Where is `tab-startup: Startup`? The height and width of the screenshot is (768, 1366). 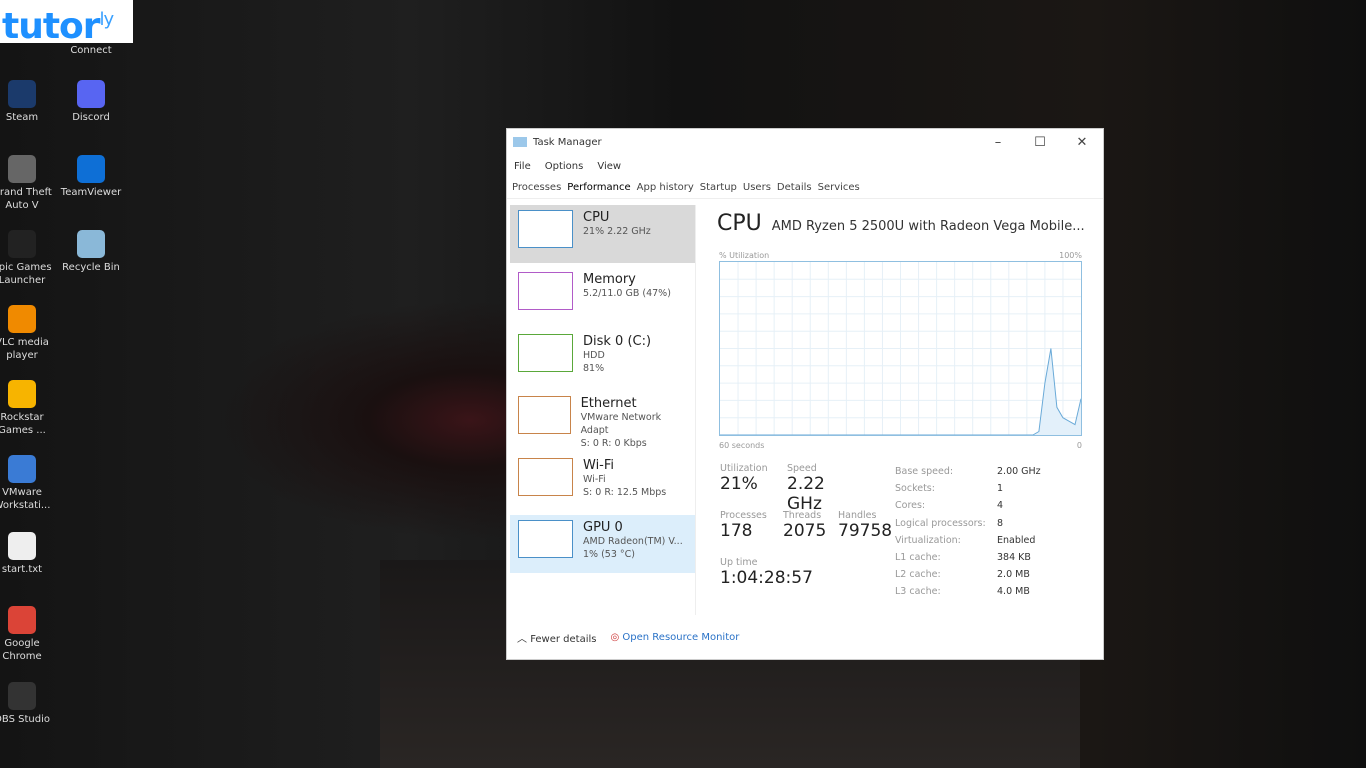
tab-startup: Startup is located at coordinates (718, 187).